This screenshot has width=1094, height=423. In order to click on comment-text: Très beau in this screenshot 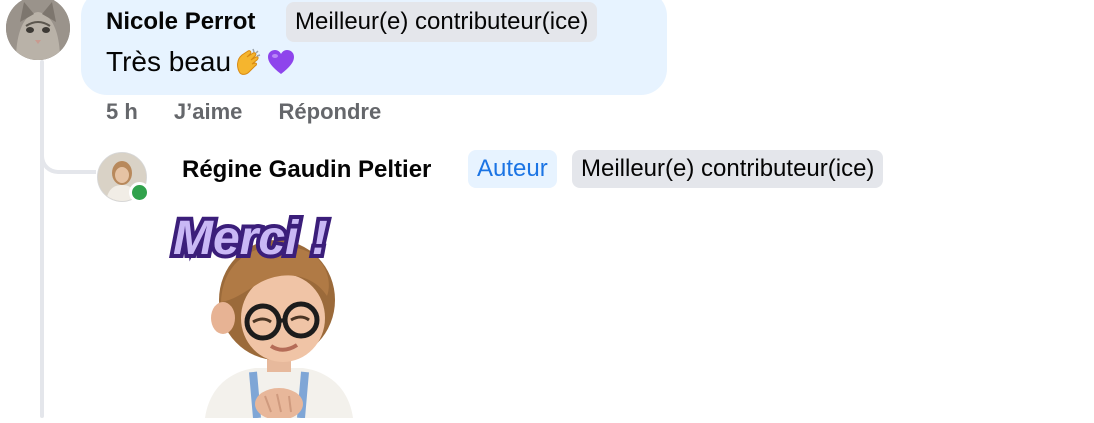, I will do `click(201, 62)`.